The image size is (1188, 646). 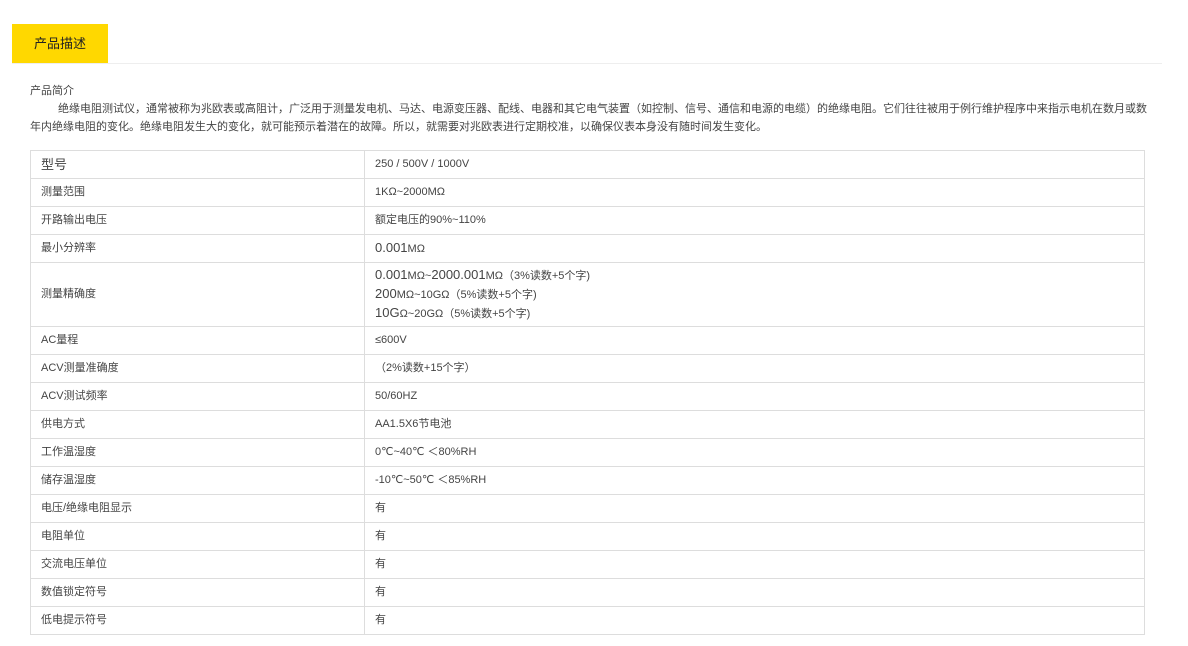 What do you see at coordinates (754, 248) in the screenshot?
I see `spec-value: 0.001MΩ` at bounding box center [754, 248].